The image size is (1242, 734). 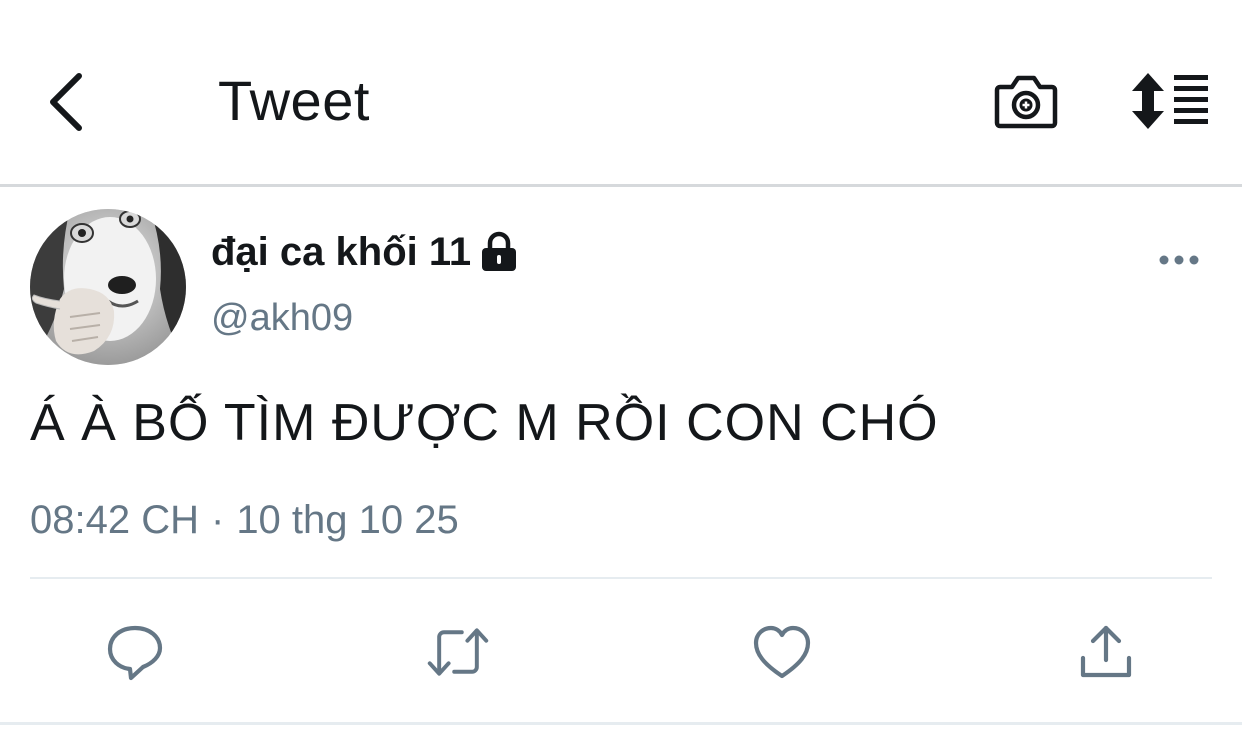 I want to click on more-horizontal-icon, so click(x=1179, y=260).